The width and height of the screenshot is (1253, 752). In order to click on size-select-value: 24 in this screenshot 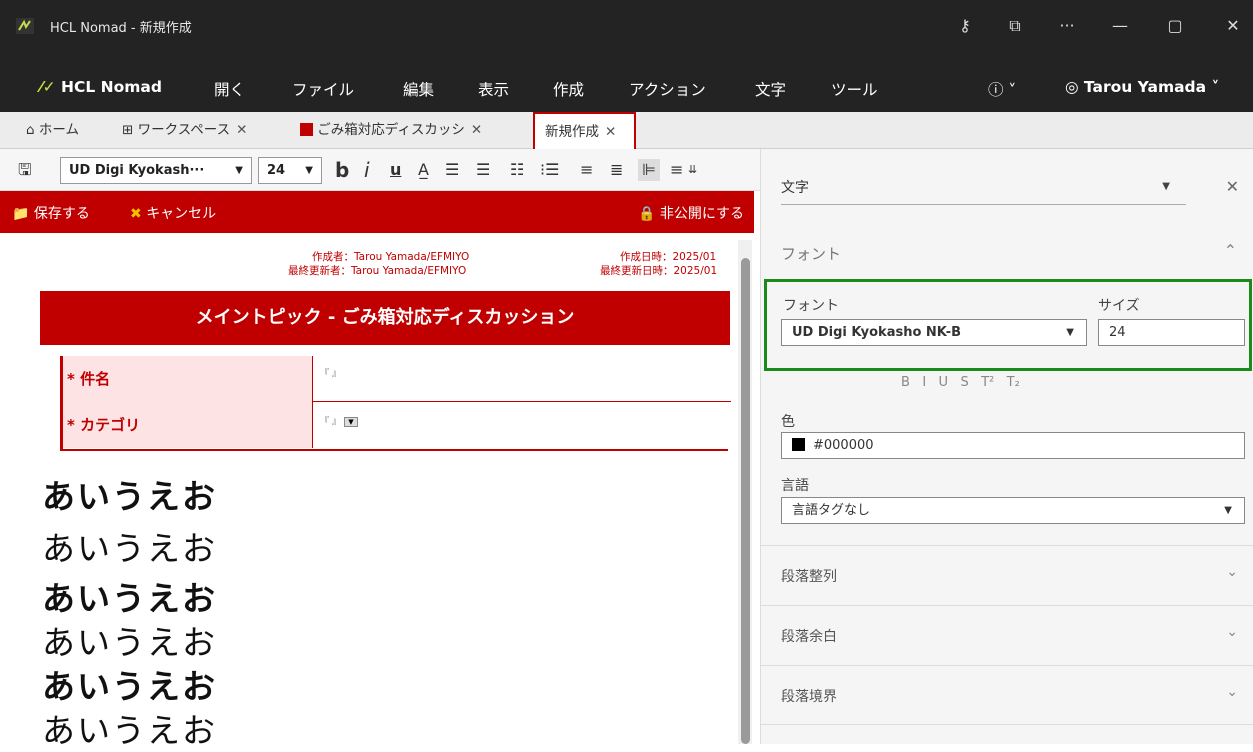, I will do `click(276, 170)`.